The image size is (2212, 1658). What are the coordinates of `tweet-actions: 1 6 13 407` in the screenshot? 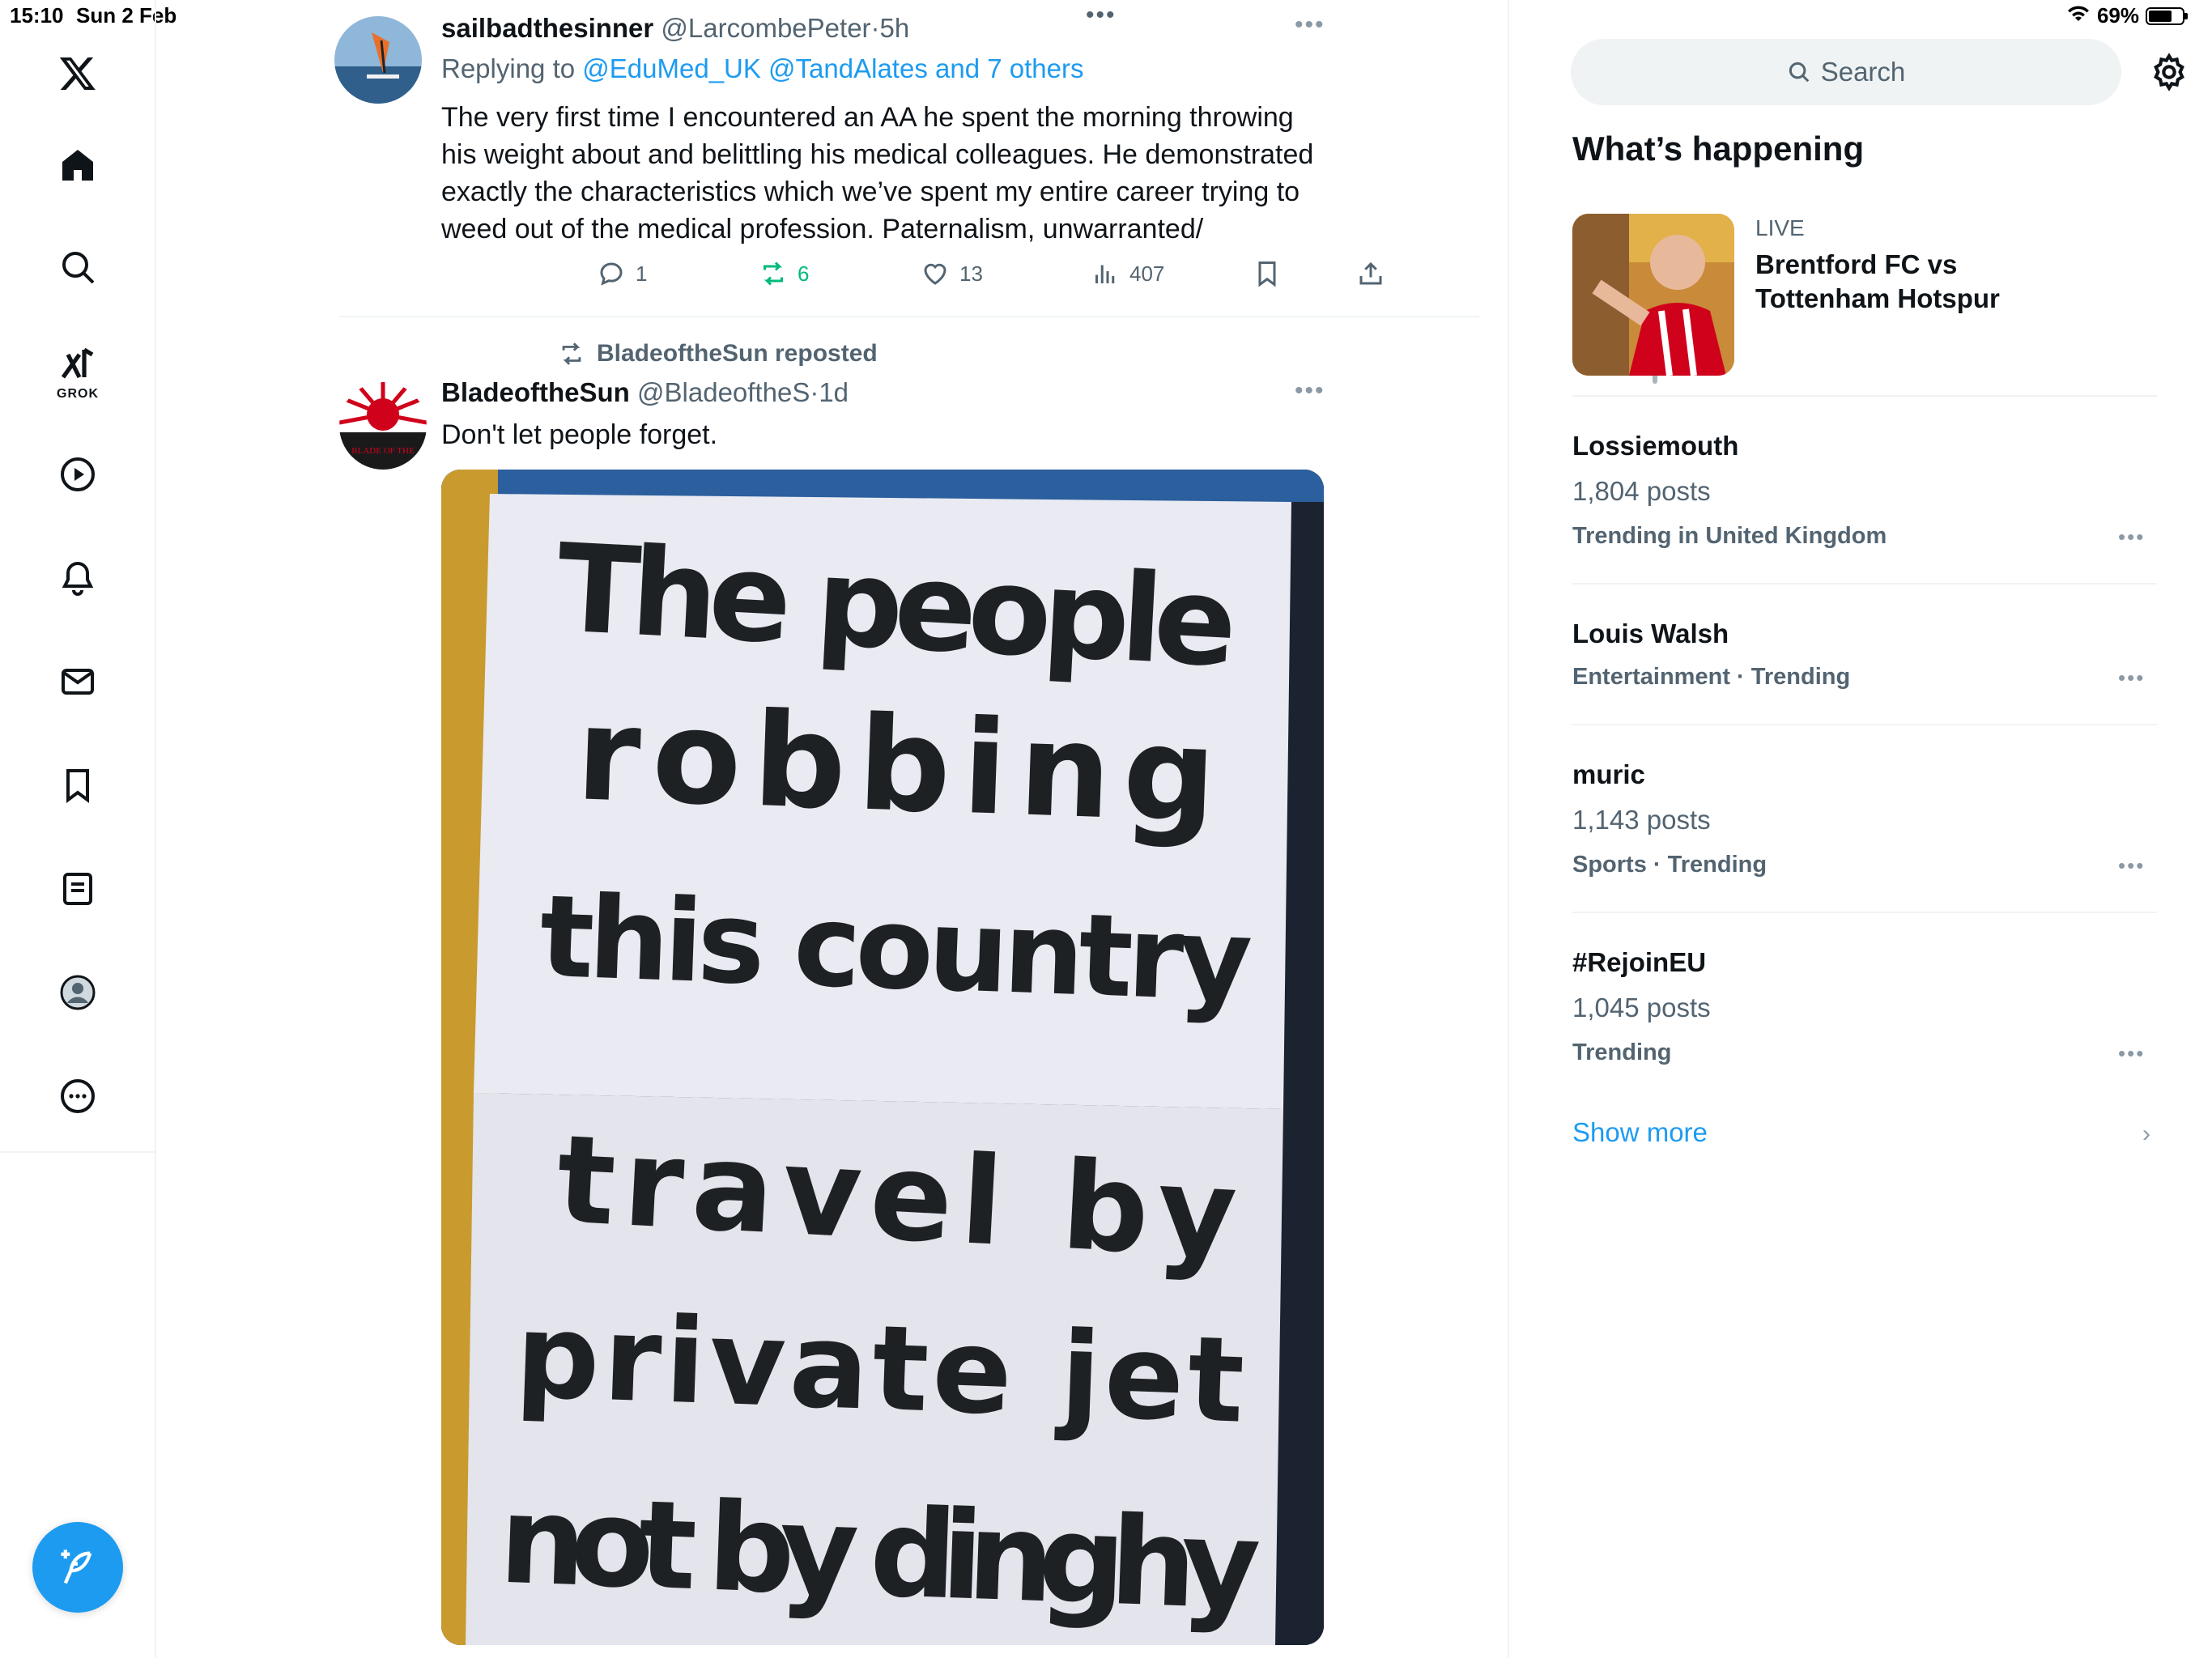 It's located at (1042, 278).